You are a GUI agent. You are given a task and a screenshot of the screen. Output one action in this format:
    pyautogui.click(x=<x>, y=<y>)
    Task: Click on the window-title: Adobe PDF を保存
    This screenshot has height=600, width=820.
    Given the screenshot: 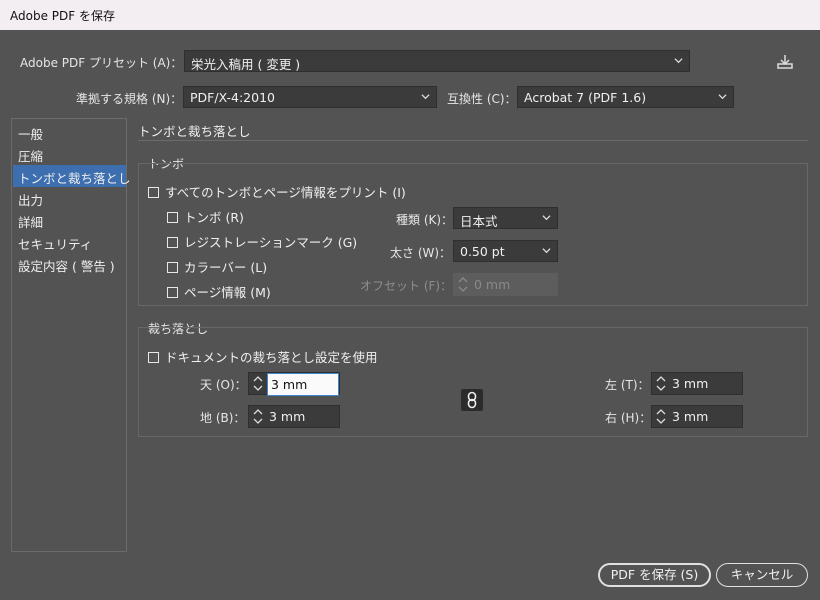 What is the action you would take?
    pyautogui.click(x=62, y=16)
    